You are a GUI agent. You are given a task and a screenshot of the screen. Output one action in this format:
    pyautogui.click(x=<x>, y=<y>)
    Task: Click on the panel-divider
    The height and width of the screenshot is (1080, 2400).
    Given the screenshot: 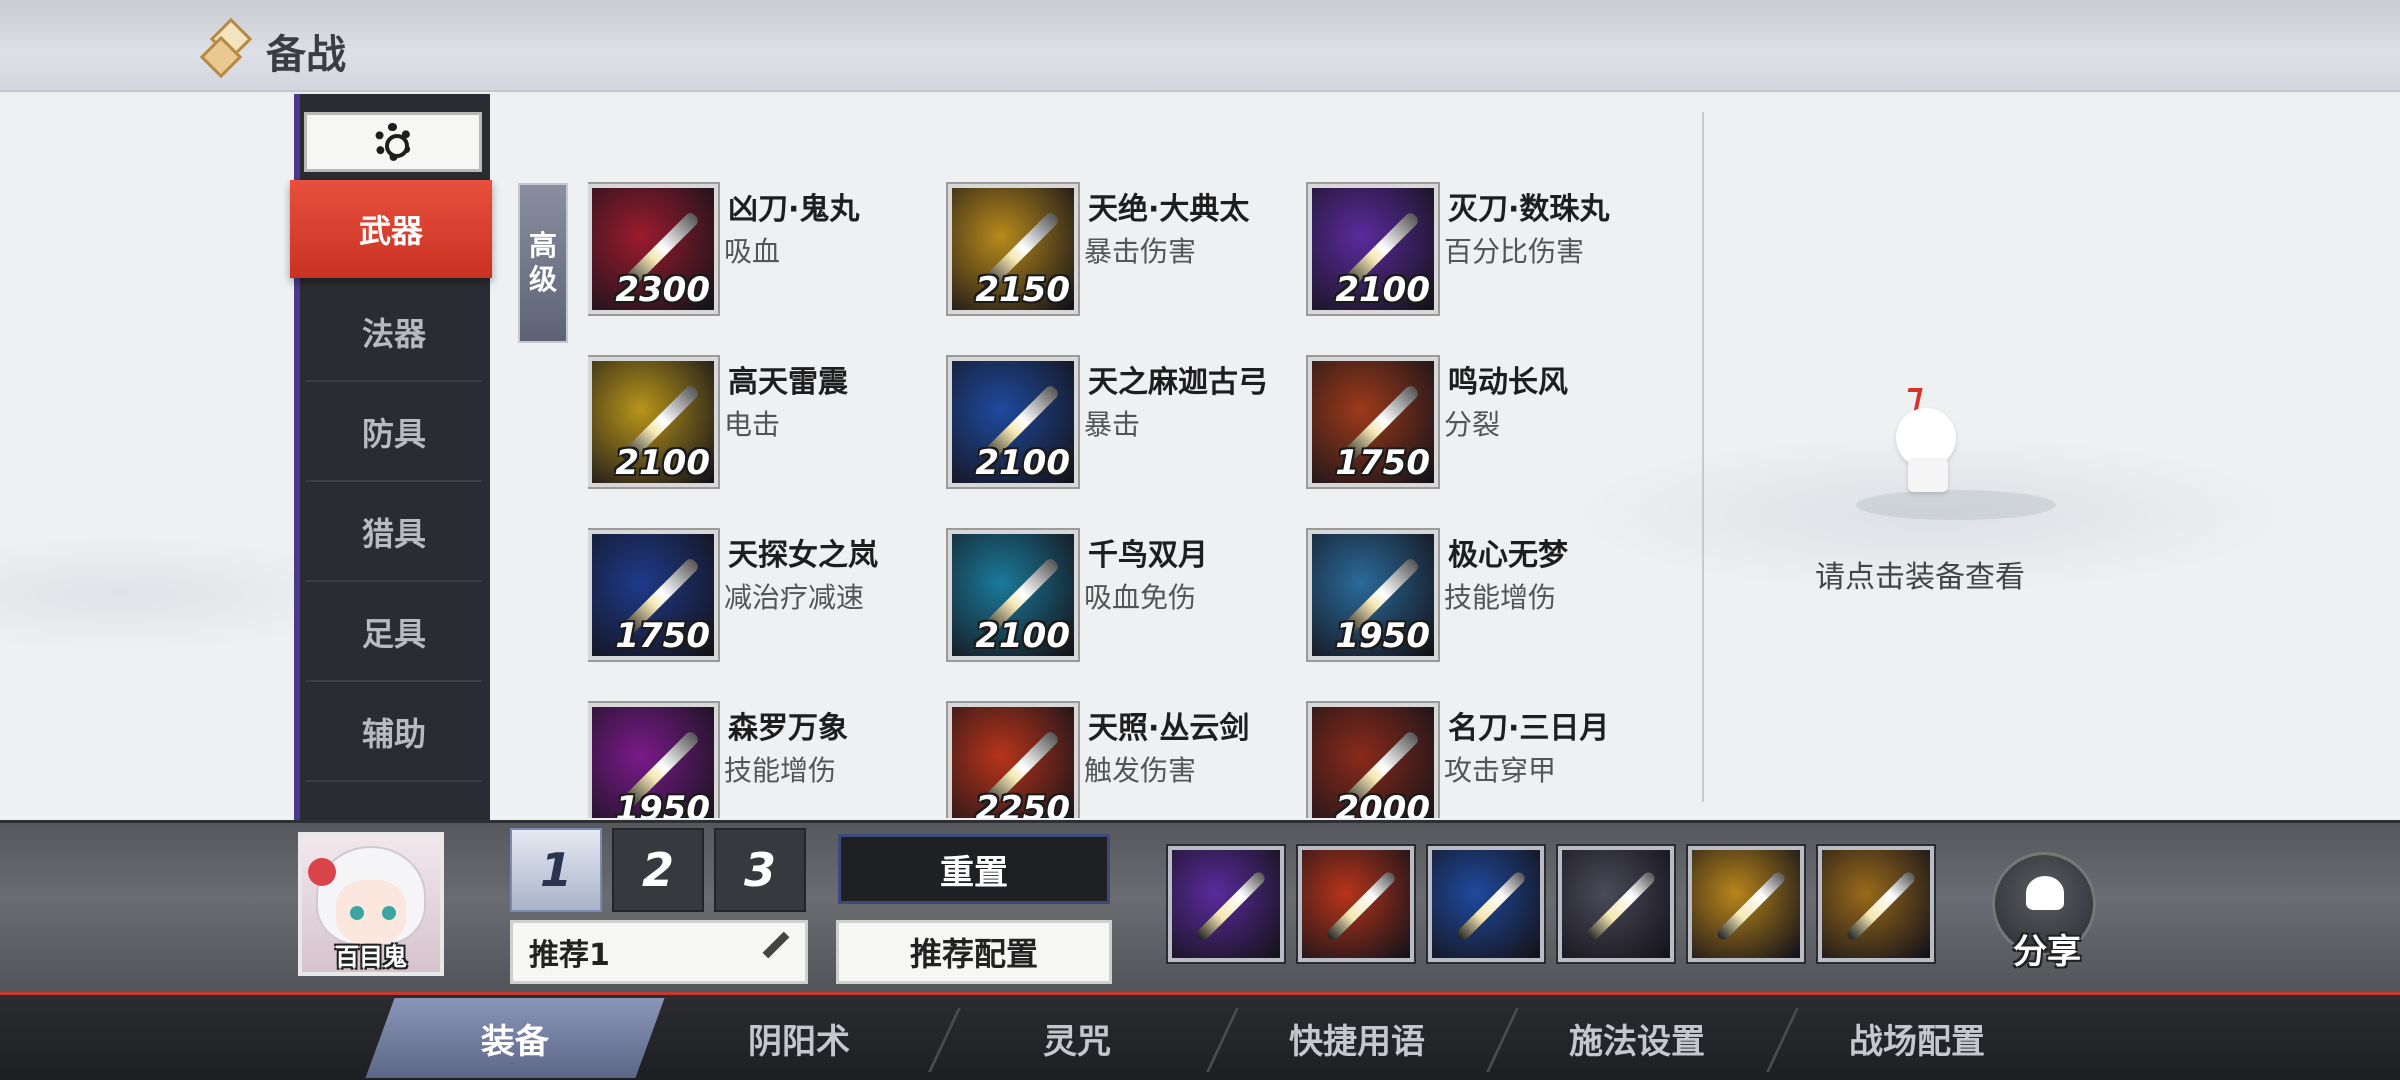 What is the action you would take?
    pyautogui.click(x=1703, y=457)
    